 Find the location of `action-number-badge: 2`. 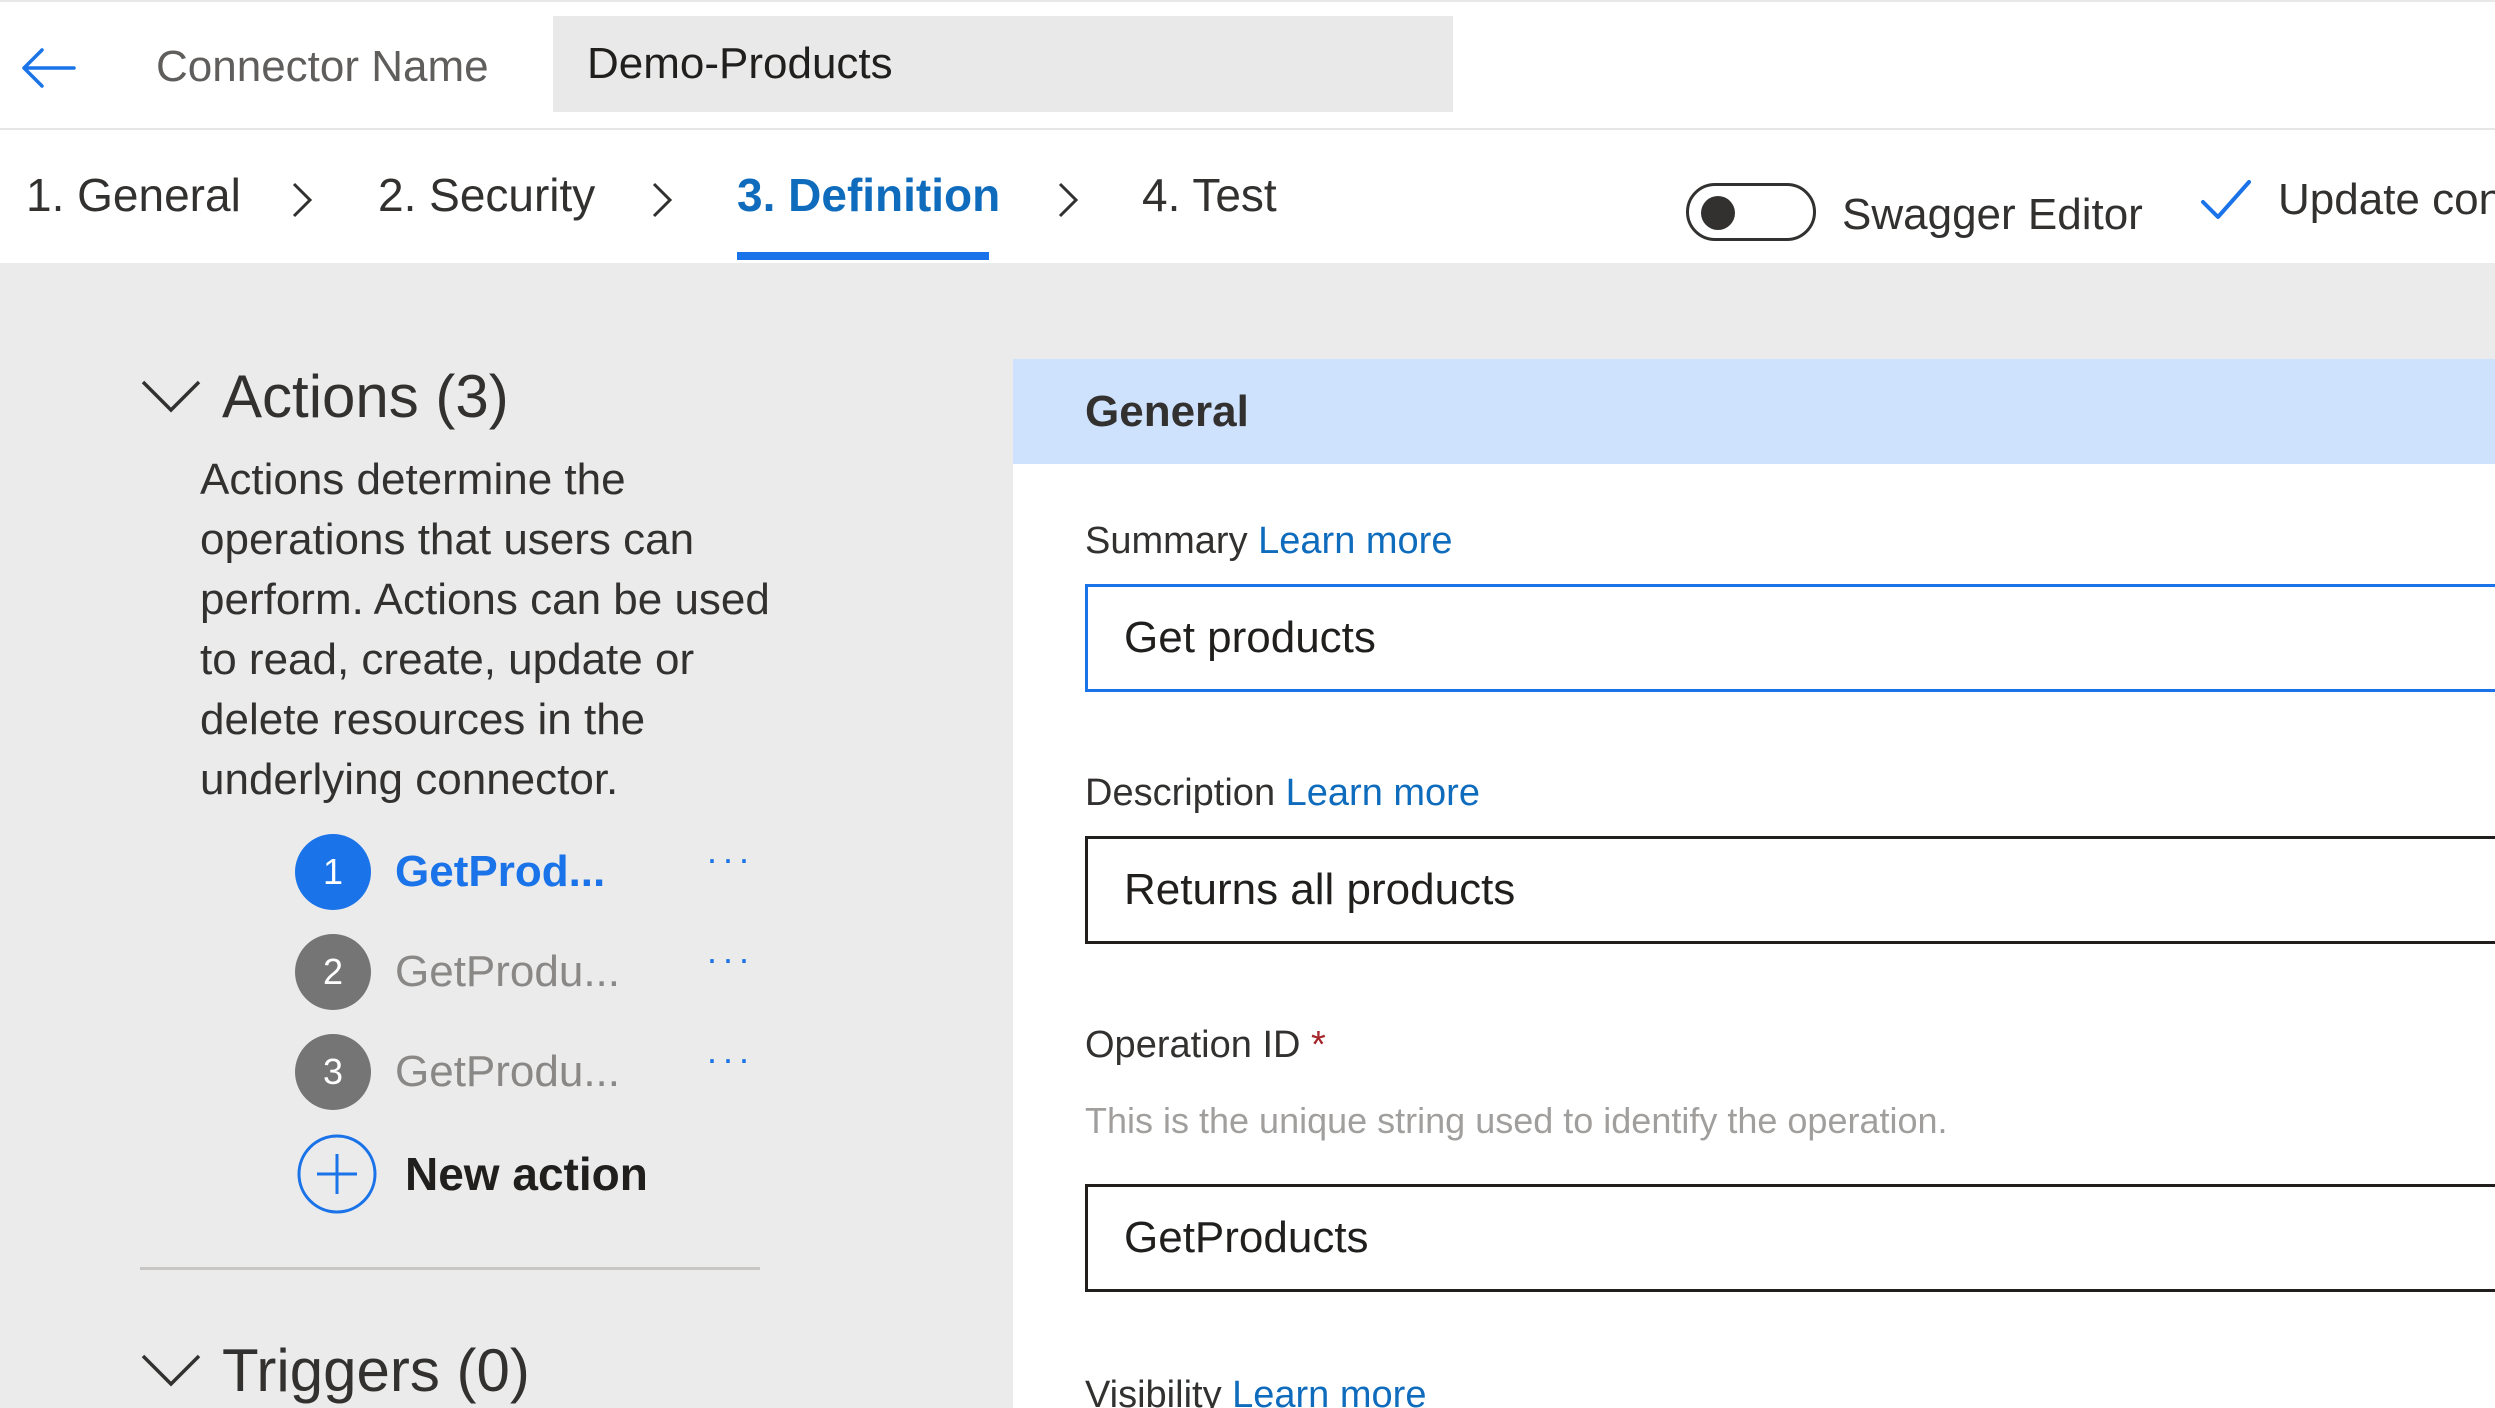

action-number-badge: 2 is located at coordinates (333, 972).